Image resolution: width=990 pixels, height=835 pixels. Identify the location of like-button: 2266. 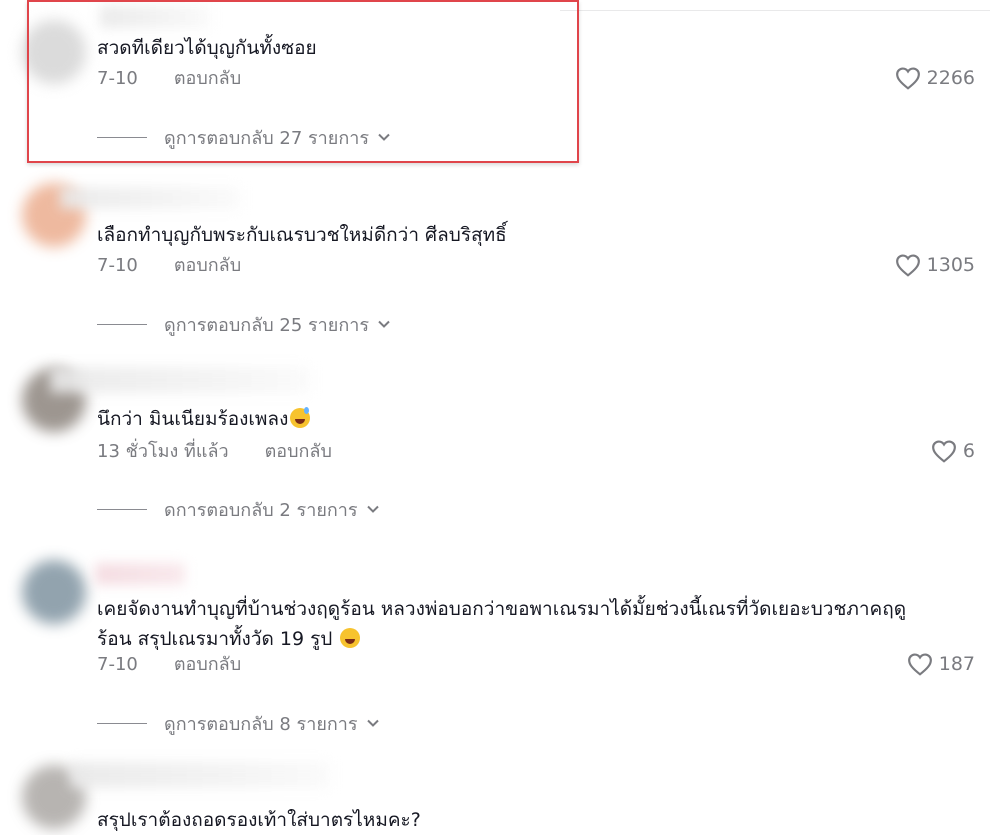
(935, 78).